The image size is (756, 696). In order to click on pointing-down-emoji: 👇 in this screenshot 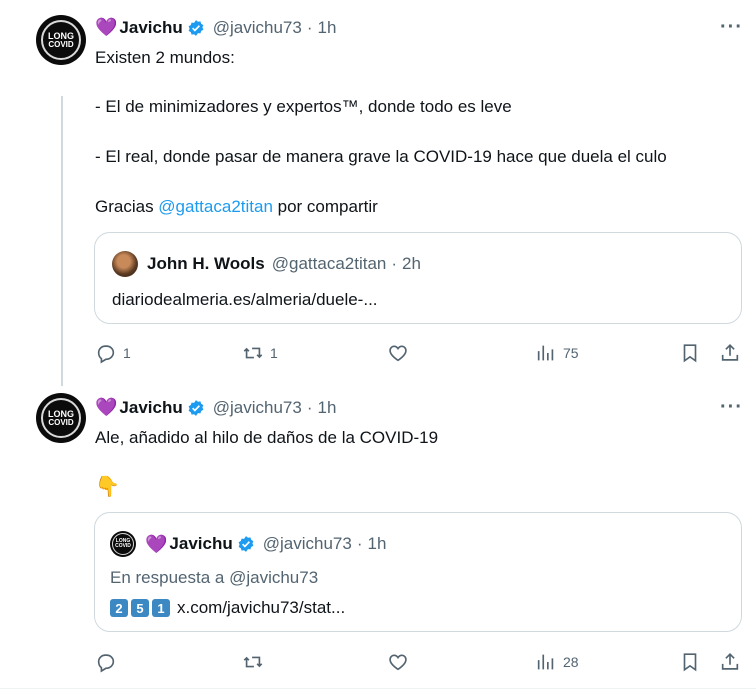, I will do `click(107, 487)`.